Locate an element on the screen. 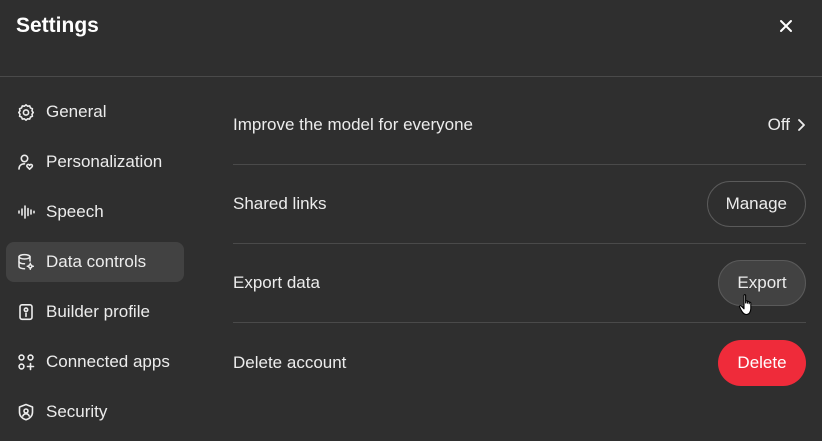 Image resolution: width=822 pixels, height=441 pixels. sidebar-item-builder-profile: Builder profile is located at coordinates (95, 312).